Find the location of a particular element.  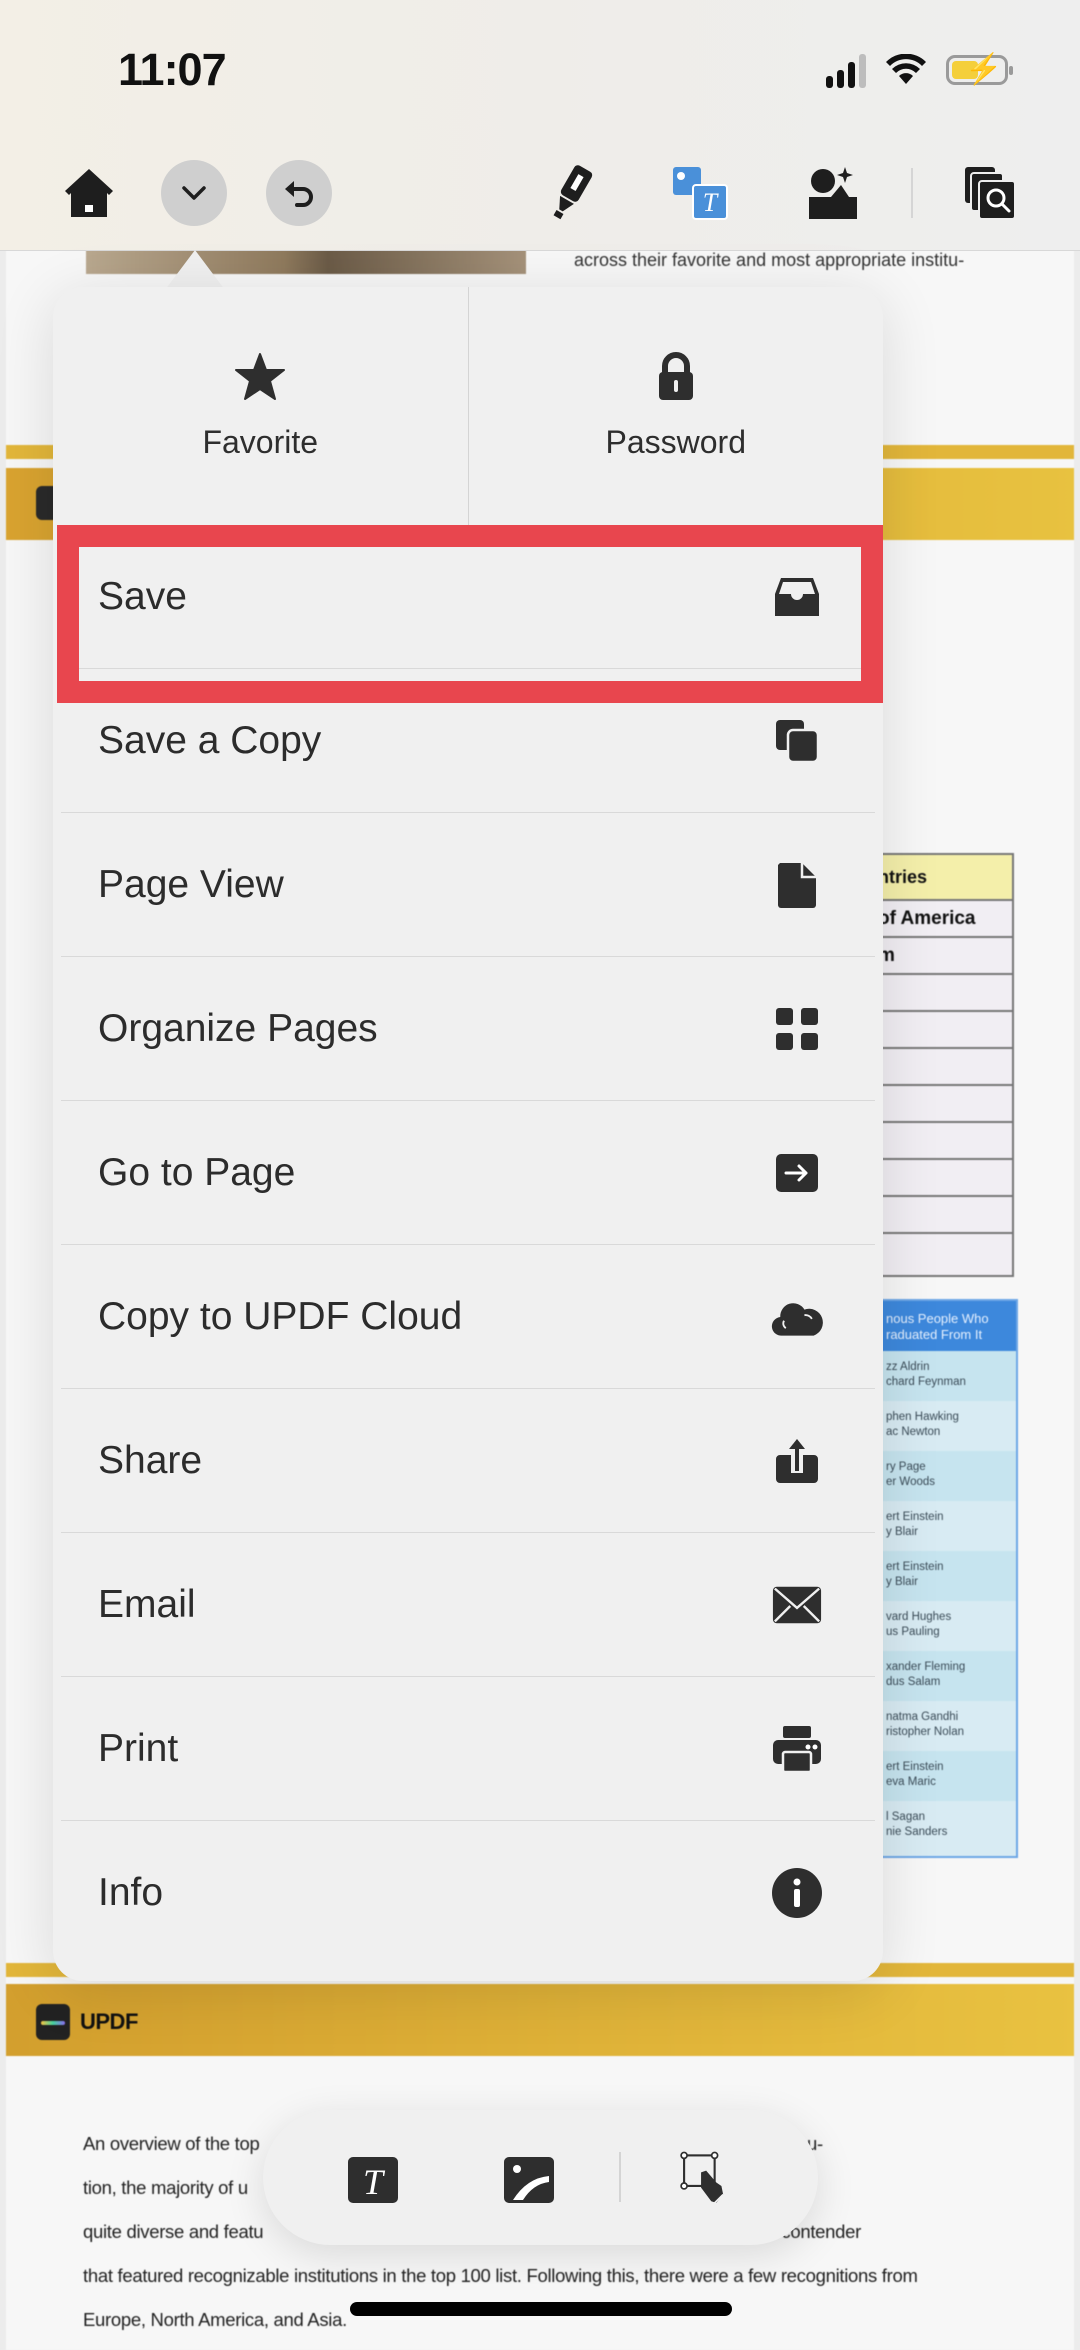

grid-icon is located at coordinates (797, 1029).